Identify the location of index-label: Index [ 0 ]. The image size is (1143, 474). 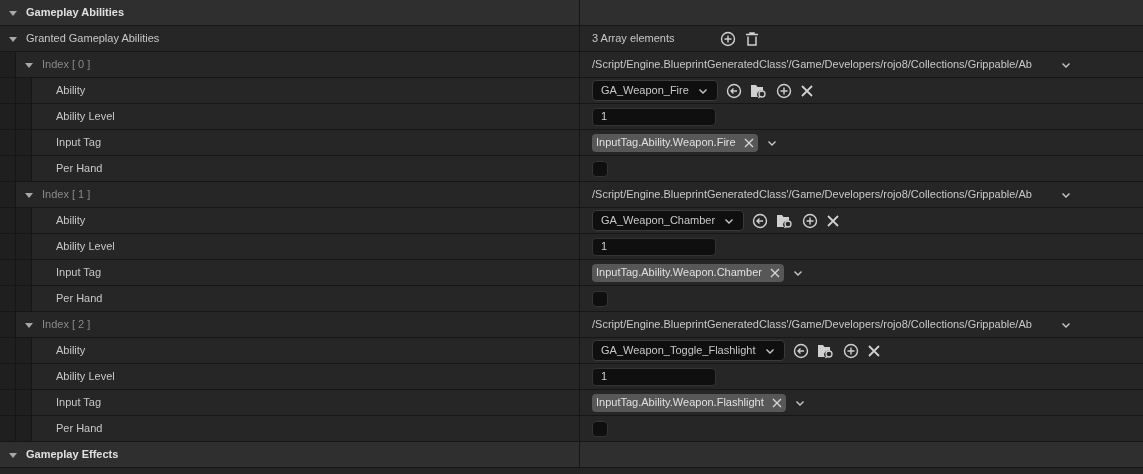
(66, 65).